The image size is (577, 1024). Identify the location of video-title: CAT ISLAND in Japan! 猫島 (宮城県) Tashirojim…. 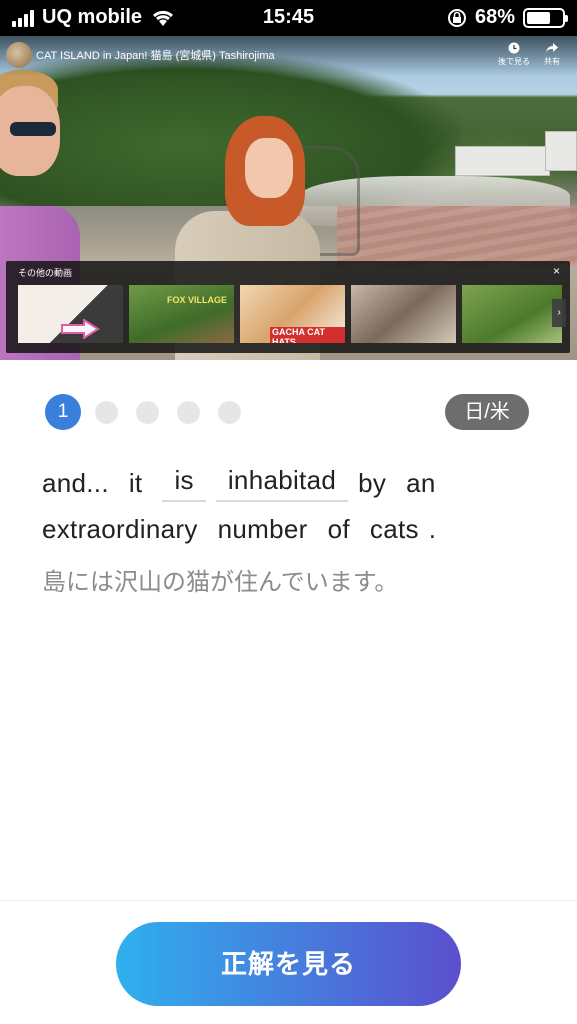
(155, 55).